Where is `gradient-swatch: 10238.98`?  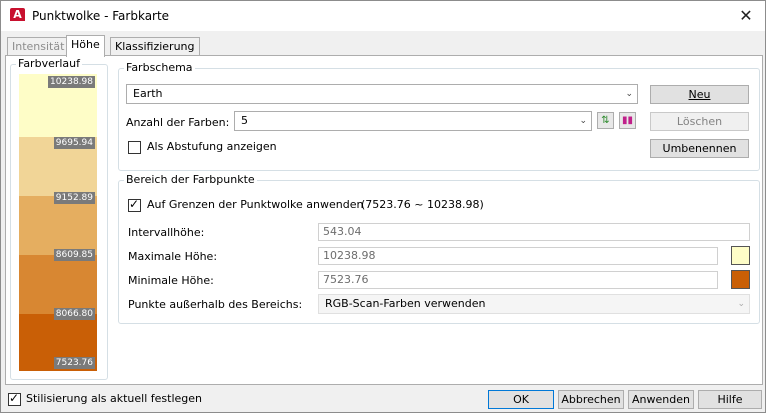 gradient-swatch: 10238.98 is located at coordinates (58, 105).